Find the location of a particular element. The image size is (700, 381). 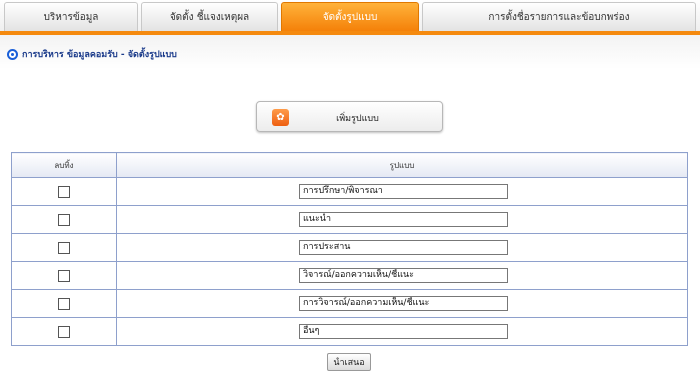

format-input: การปรึกษา/พิจารณา is located at coordinates (403, 191).